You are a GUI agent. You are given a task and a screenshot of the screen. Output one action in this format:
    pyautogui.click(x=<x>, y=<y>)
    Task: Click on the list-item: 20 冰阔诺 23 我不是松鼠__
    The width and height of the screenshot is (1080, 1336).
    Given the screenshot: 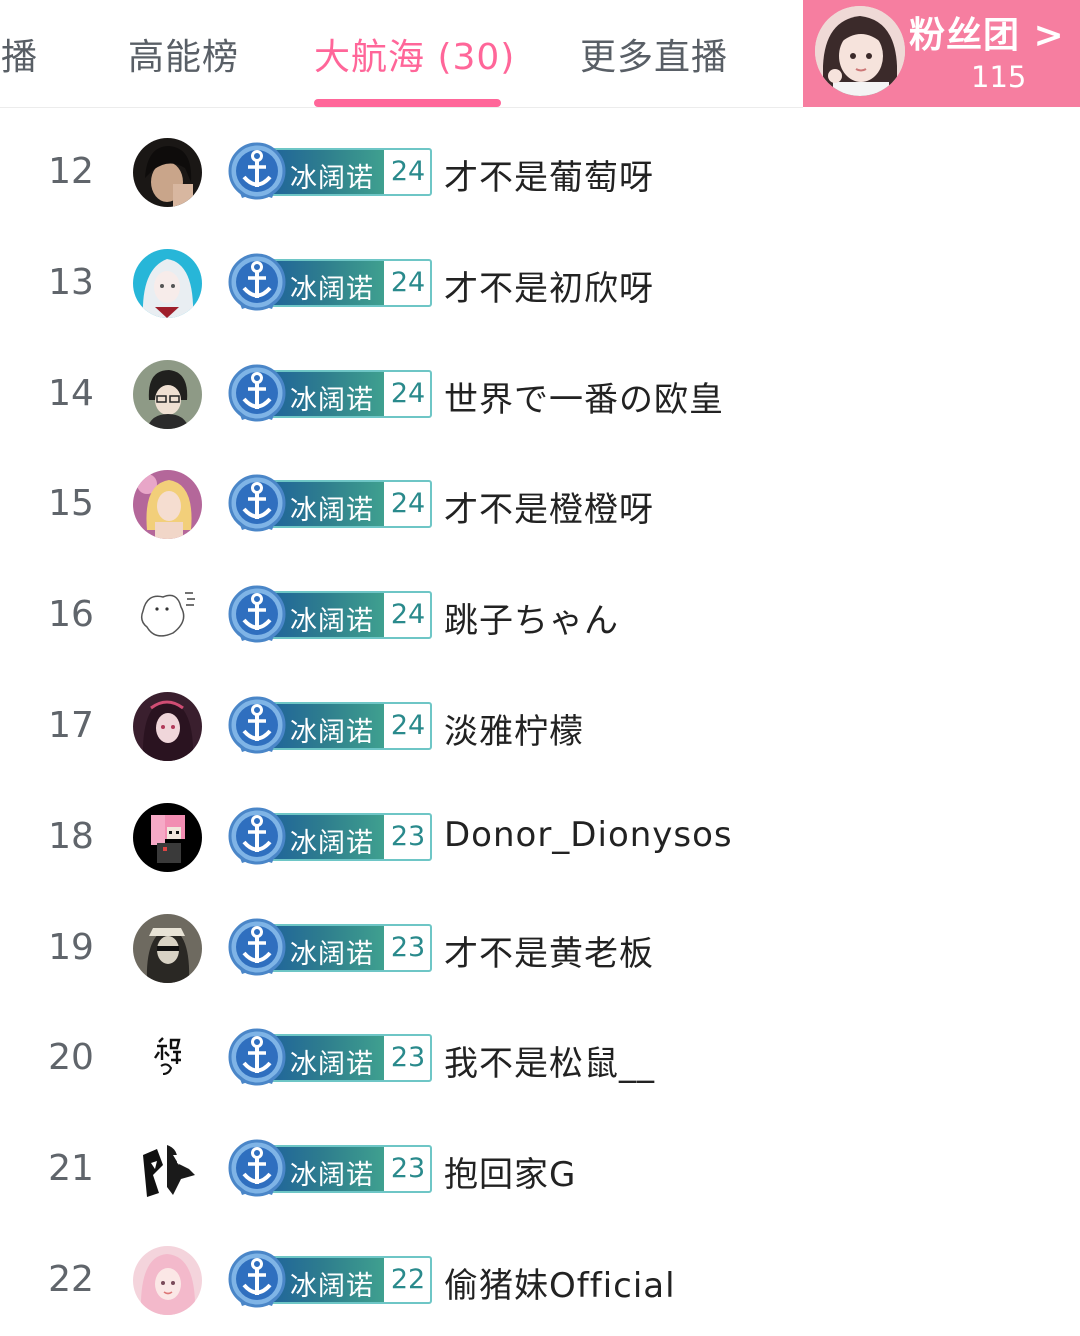 What is the action you would take?
    pyautogui.click(x=540, y=1058)
    